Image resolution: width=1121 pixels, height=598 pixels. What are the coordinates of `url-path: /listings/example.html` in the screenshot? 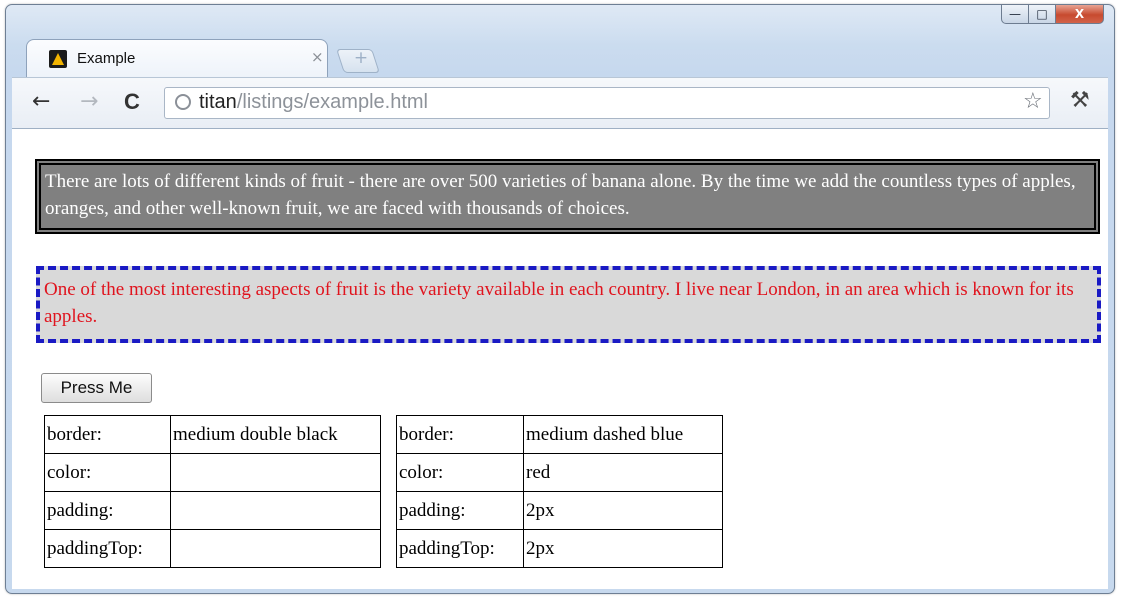 It's located at (332, 102).